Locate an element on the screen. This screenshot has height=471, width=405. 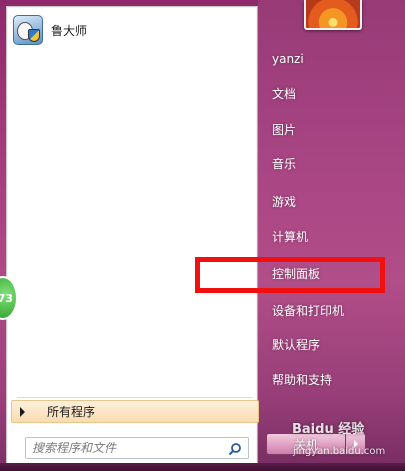
menu-item-computer: 计算机 is located at coordinates (331, 236).